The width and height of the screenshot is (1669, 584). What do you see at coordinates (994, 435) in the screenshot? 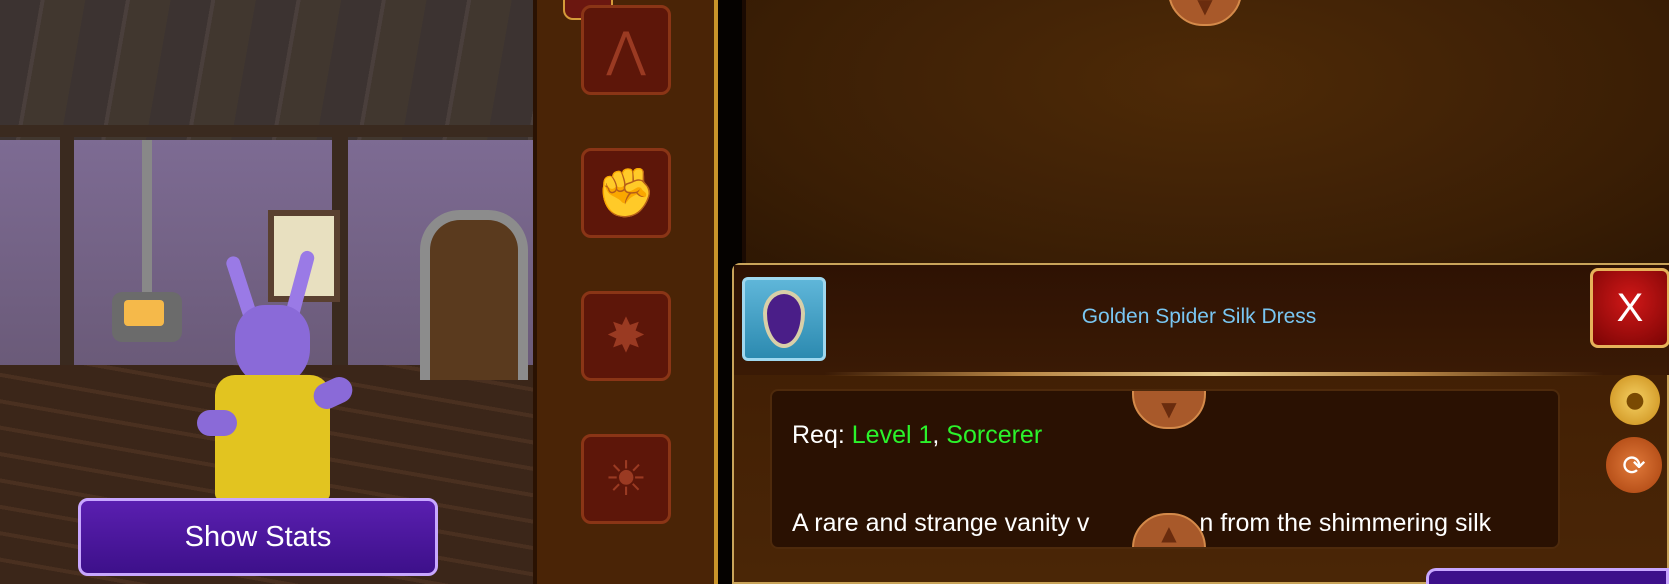
I see `req-class: Sorcerer` at bounding box center [994, 435].